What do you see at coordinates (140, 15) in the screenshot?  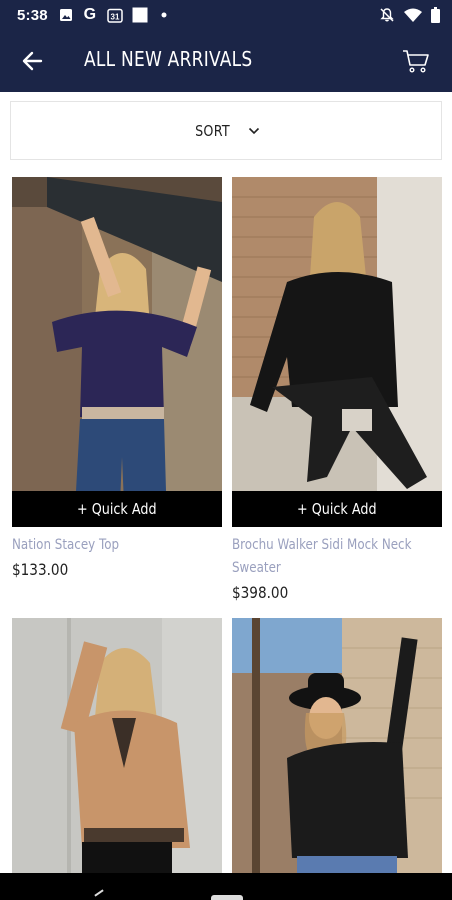 I see `square-icon` at bounding box center [140, 15].